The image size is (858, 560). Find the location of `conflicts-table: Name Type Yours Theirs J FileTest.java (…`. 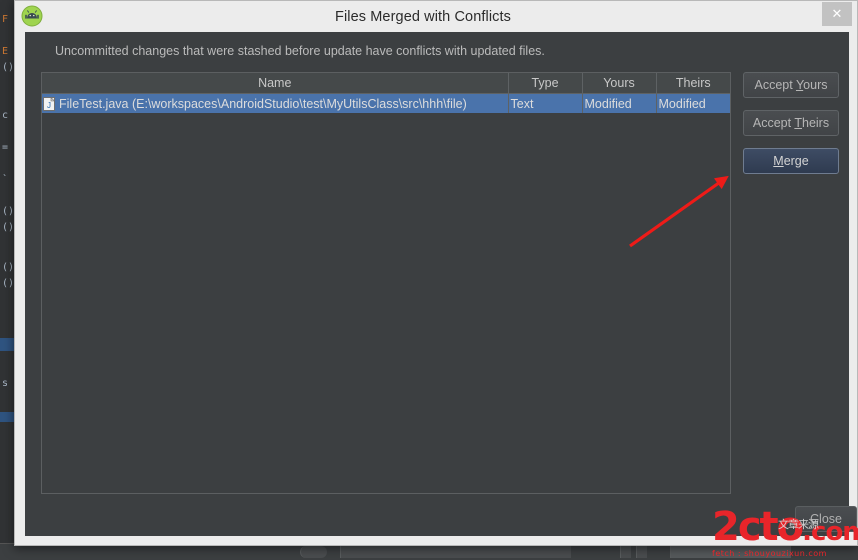

conflicts-table: Name Type Yours Theirs J FileTest.java (… is located at coordinates (386, 93).